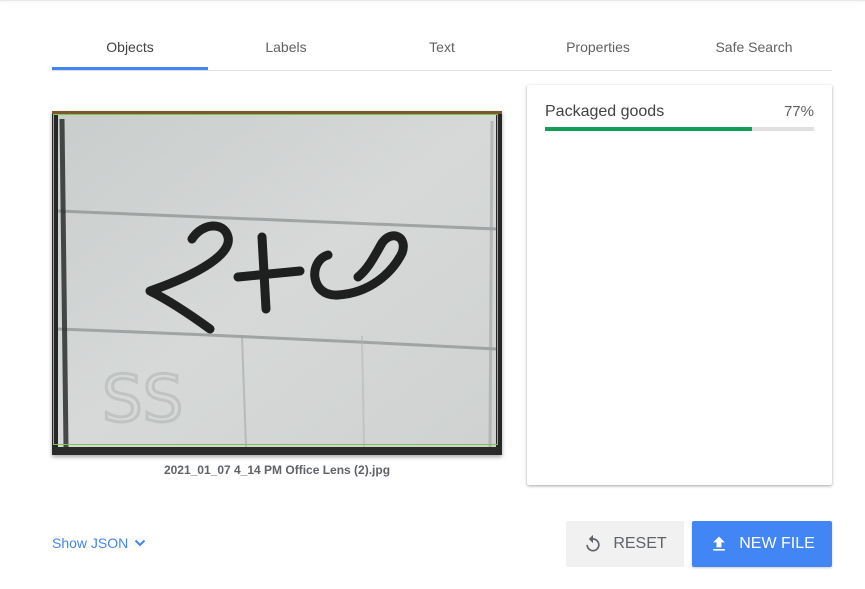 The width and height of the screenshot is (865, 589). What do you see at coordinates (432, 0) in the screenshot?
I see `top-divider` at bounding box center [432, 0].